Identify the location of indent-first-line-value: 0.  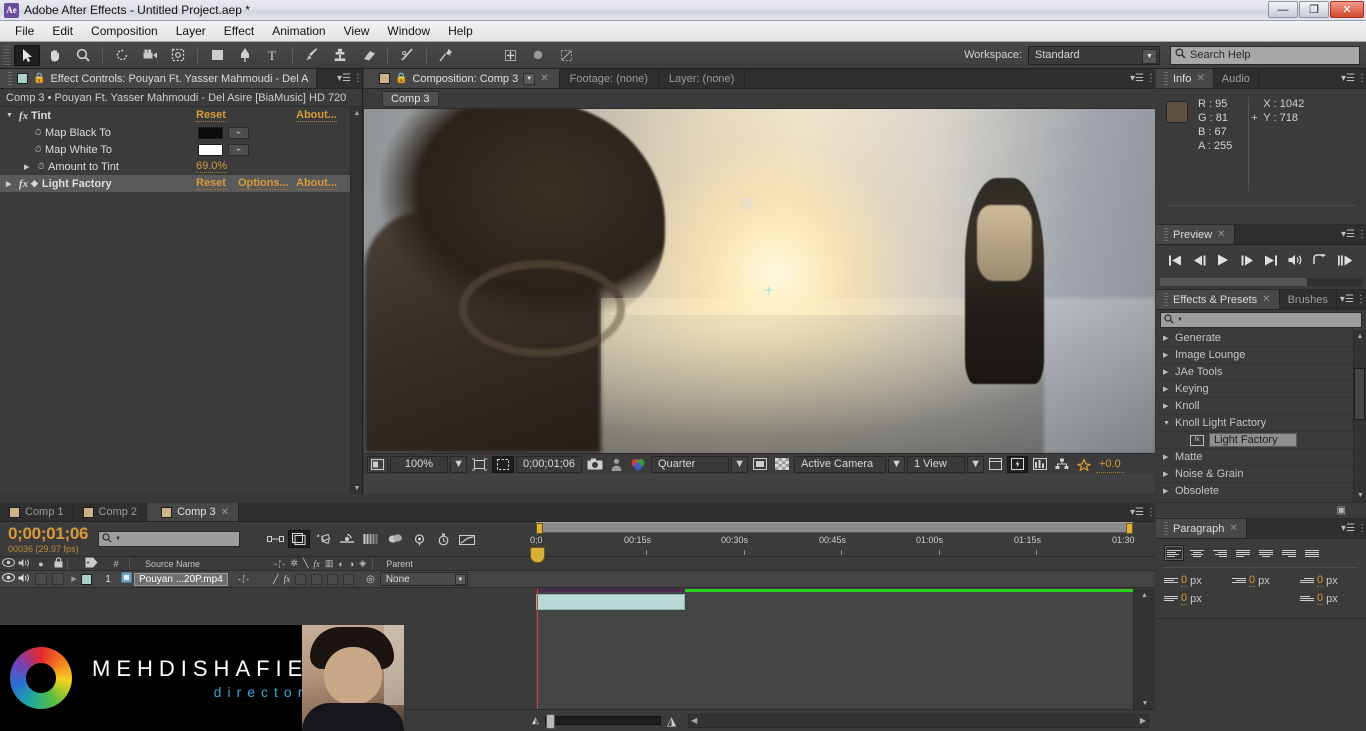
(1320, 580).